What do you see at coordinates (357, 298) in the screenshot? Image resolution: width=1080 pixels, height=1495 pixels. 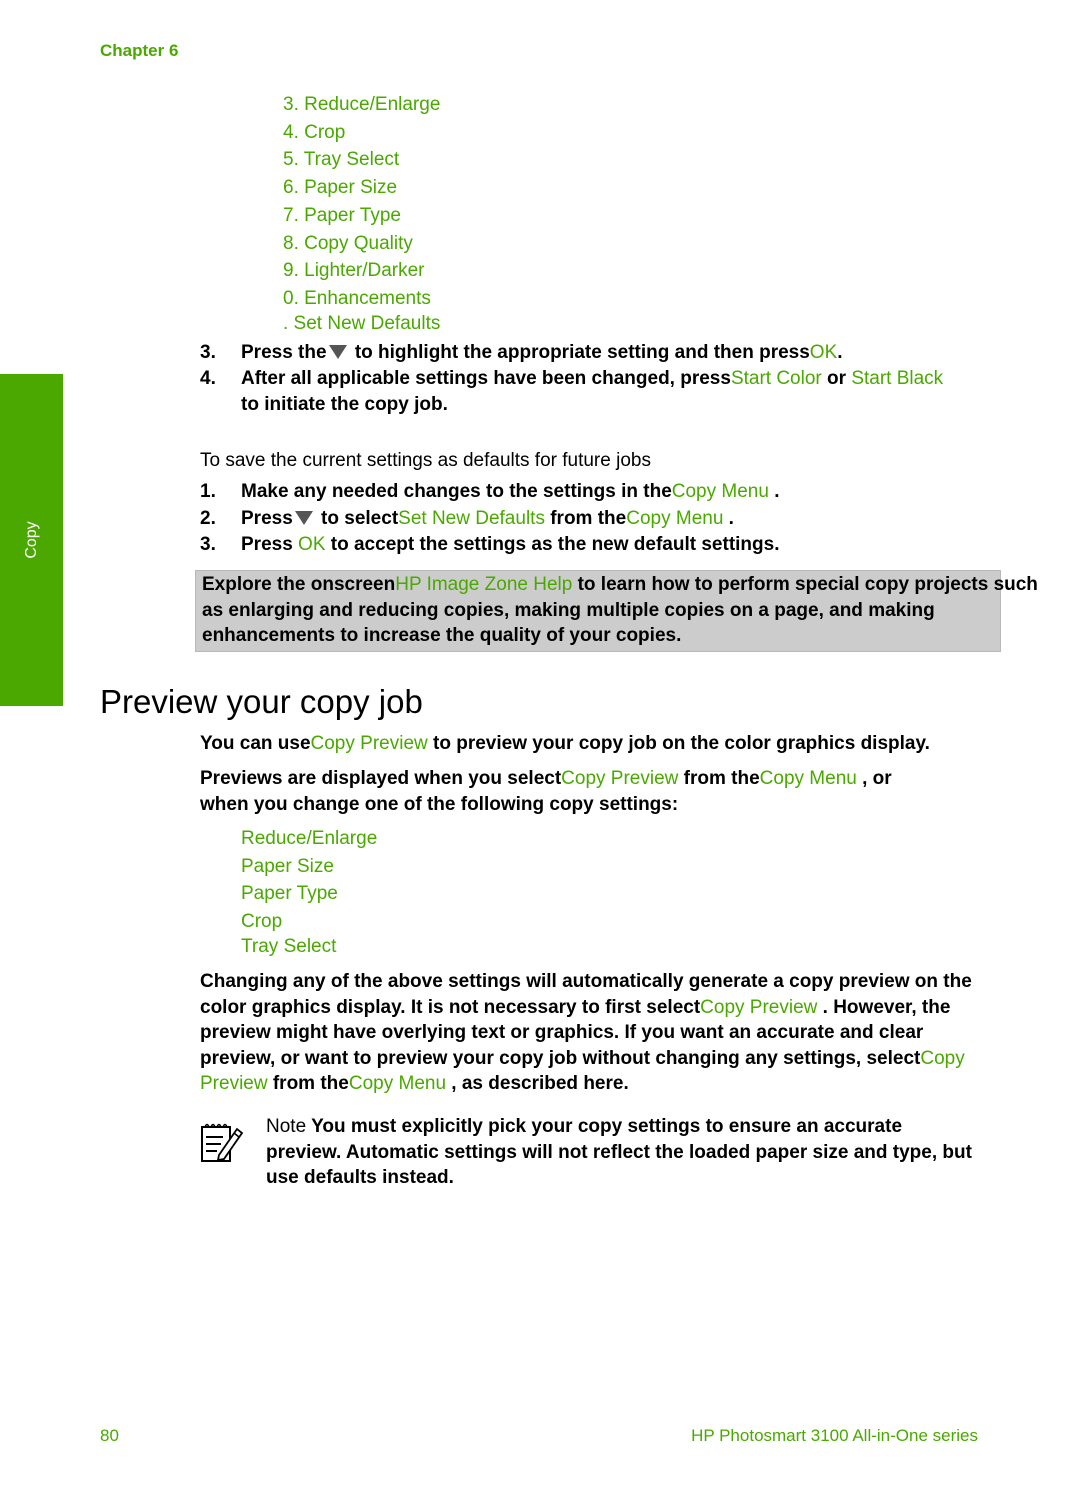 I see `menu-item: 0. Enhancements` at bounding box center [357, 298].